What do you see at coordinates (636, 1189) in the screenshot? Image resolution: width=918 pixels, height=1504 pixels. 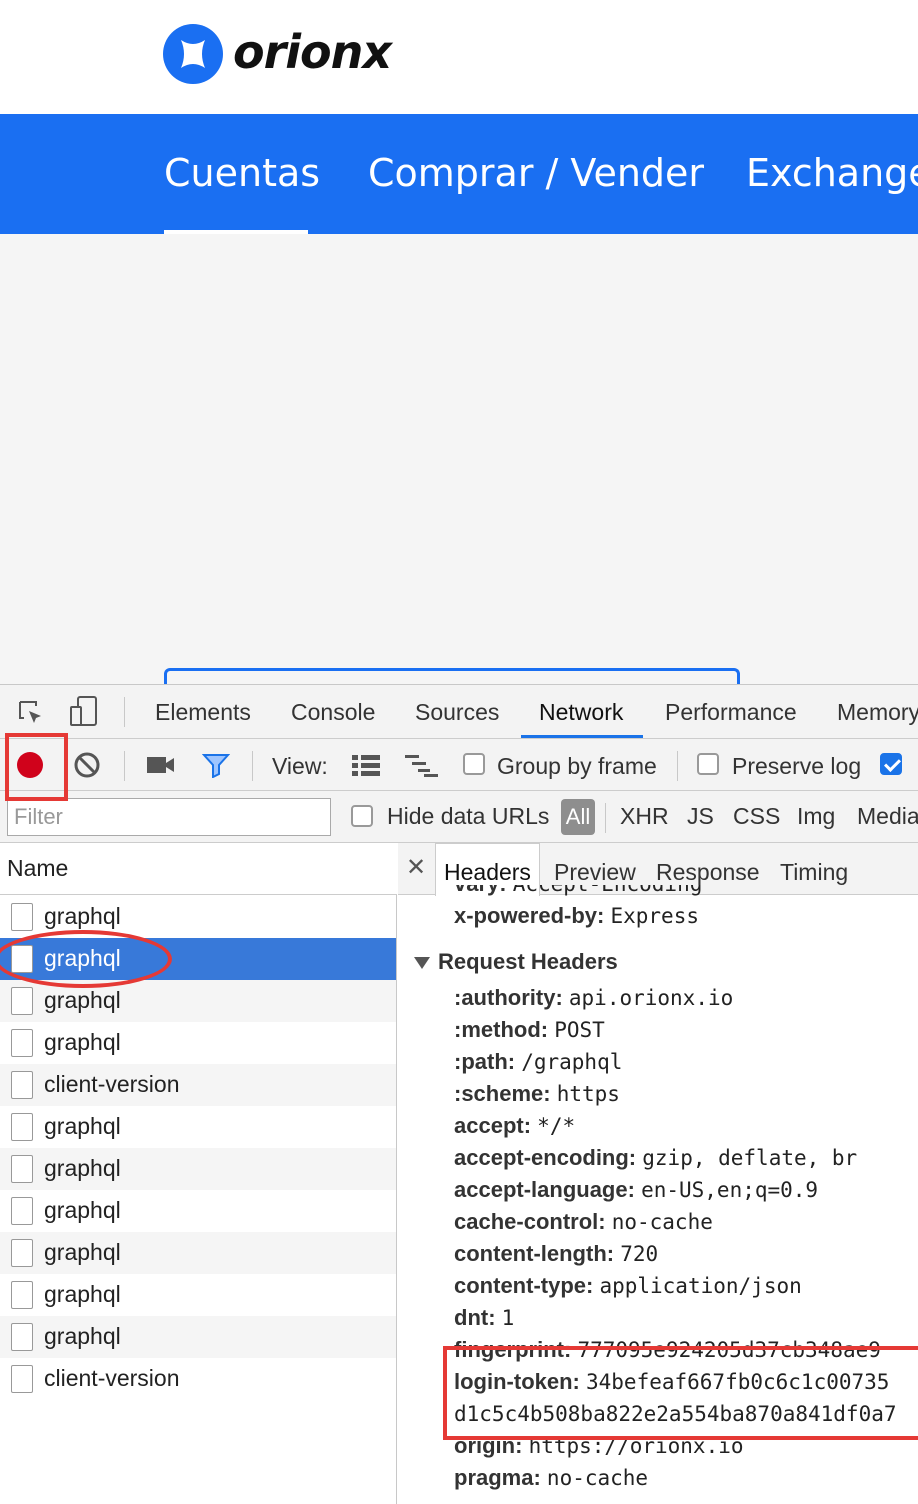 I see `header-accept-language: accept-language: en-US,en;q=0.9` at bounding box center [636, 1189].